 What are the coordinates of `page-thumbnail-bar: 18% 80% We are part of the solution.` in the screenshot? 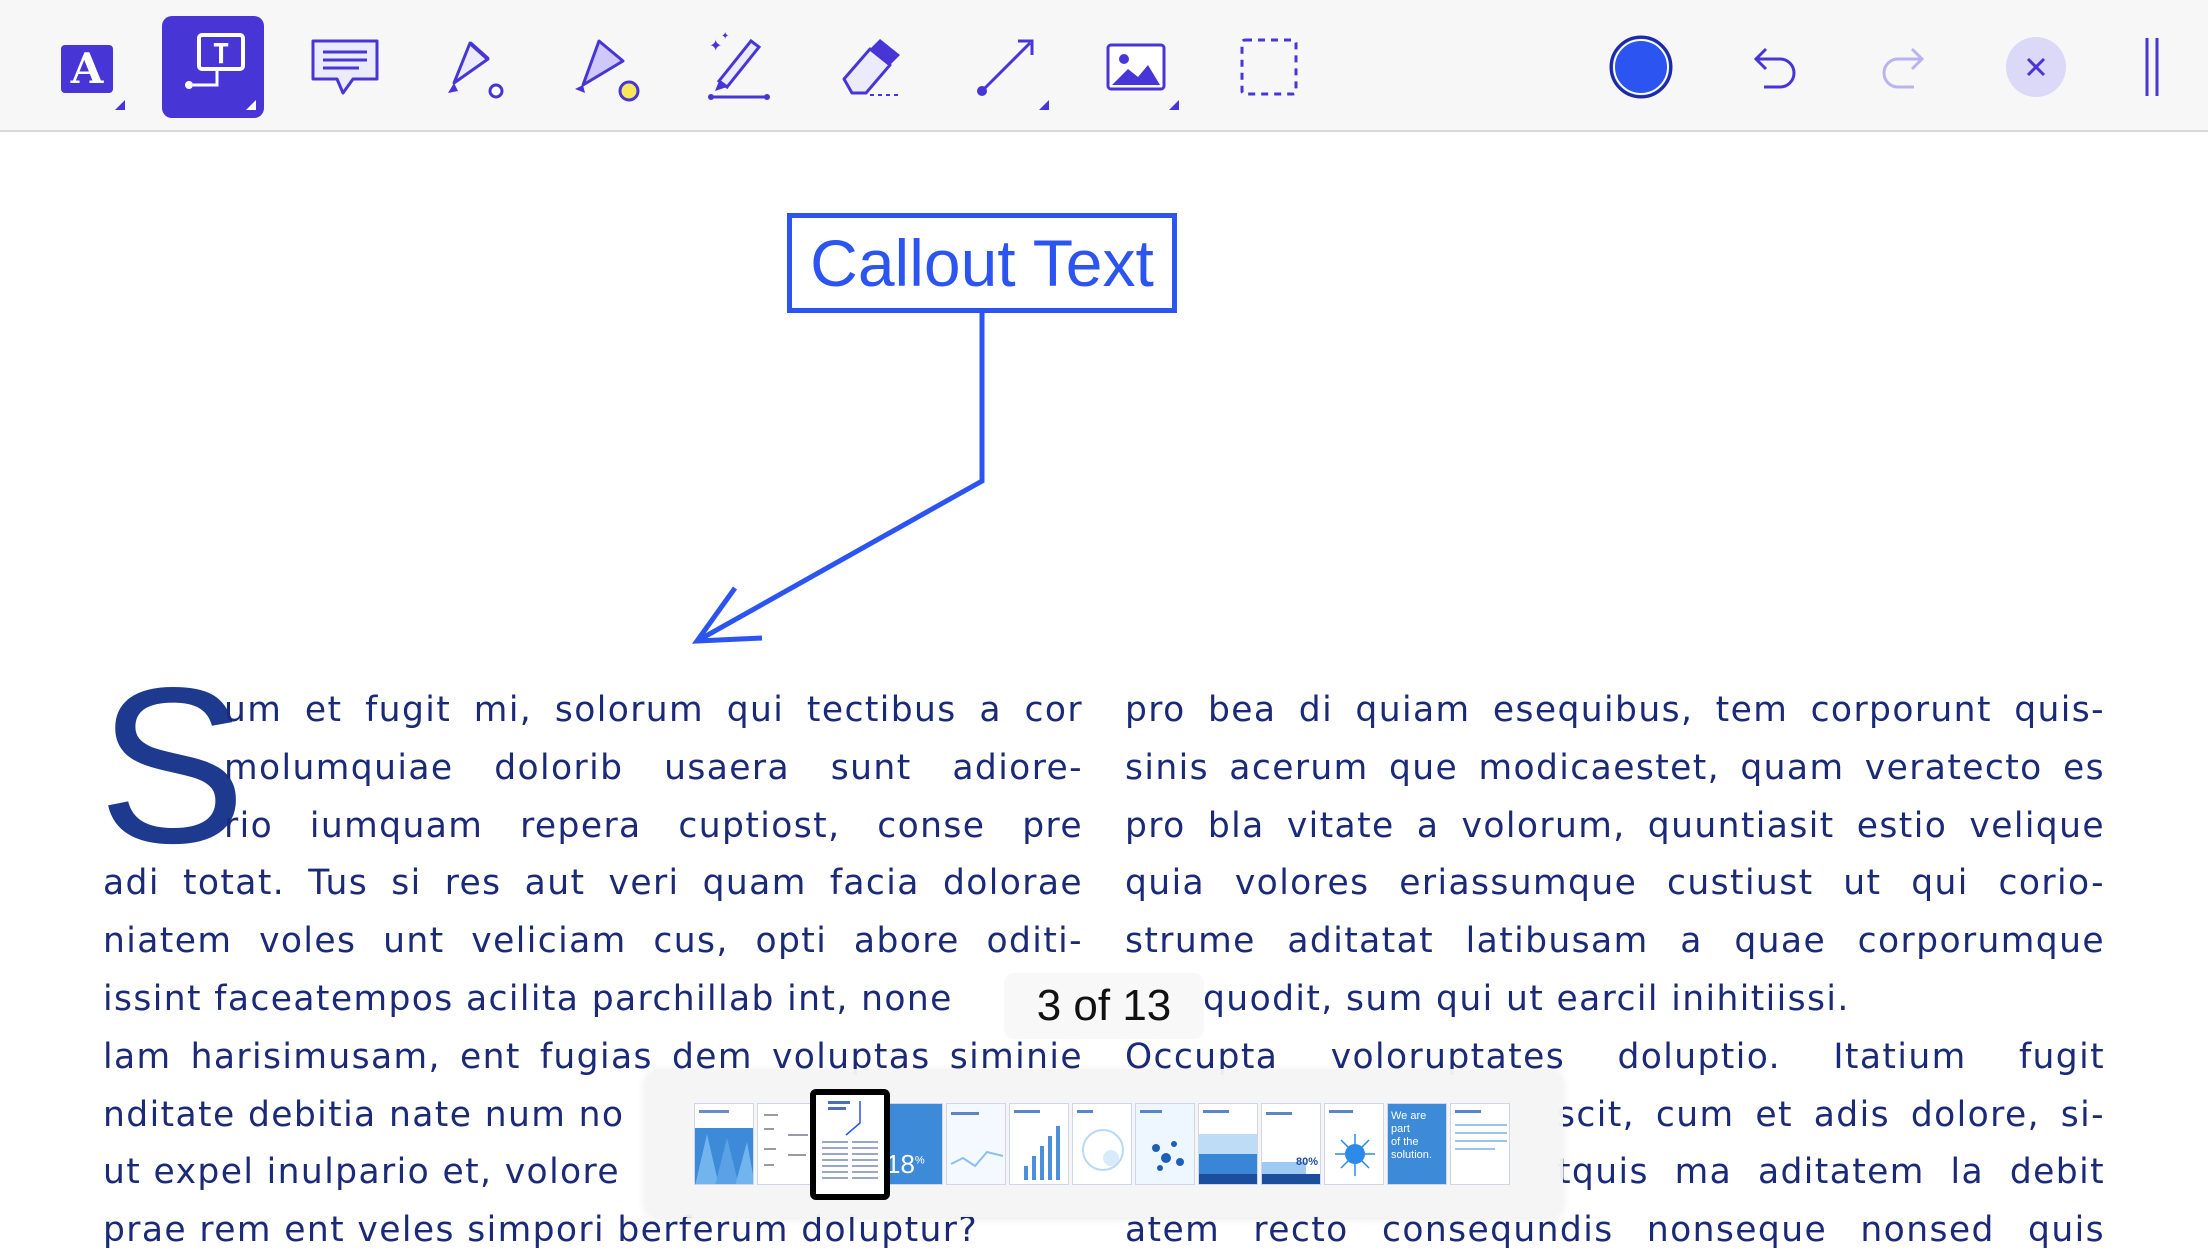 It's located at (1104, 1143).